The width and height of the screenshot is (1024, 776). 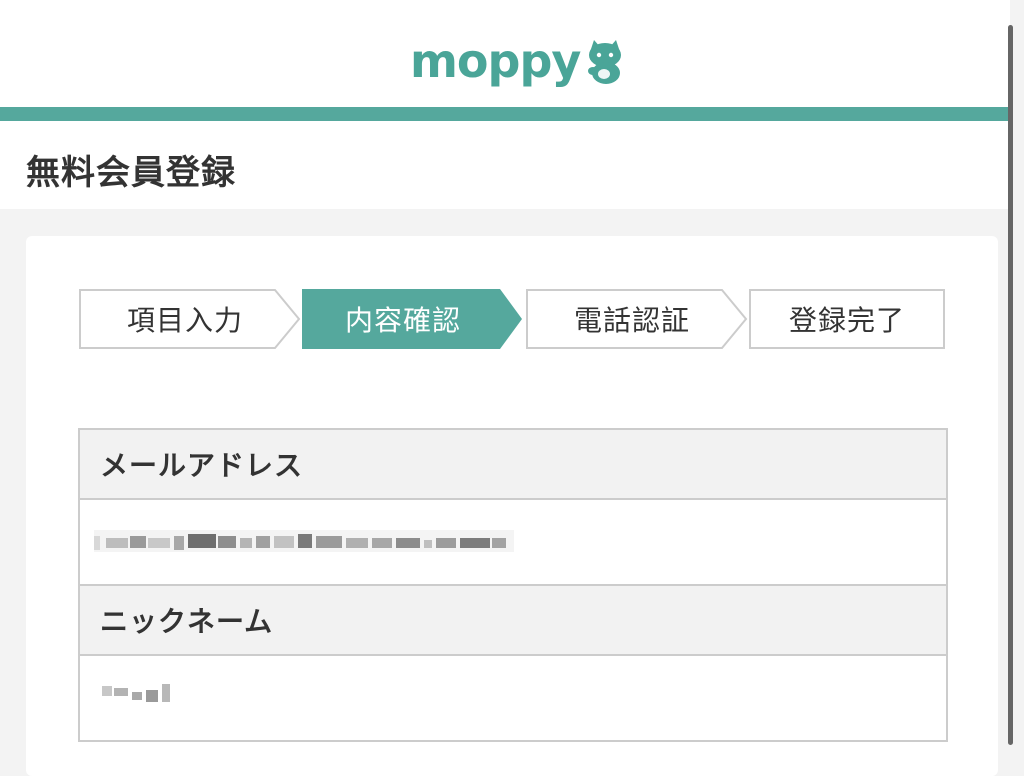 I want to click on obscured-email-value, so click(x=304, y=541).